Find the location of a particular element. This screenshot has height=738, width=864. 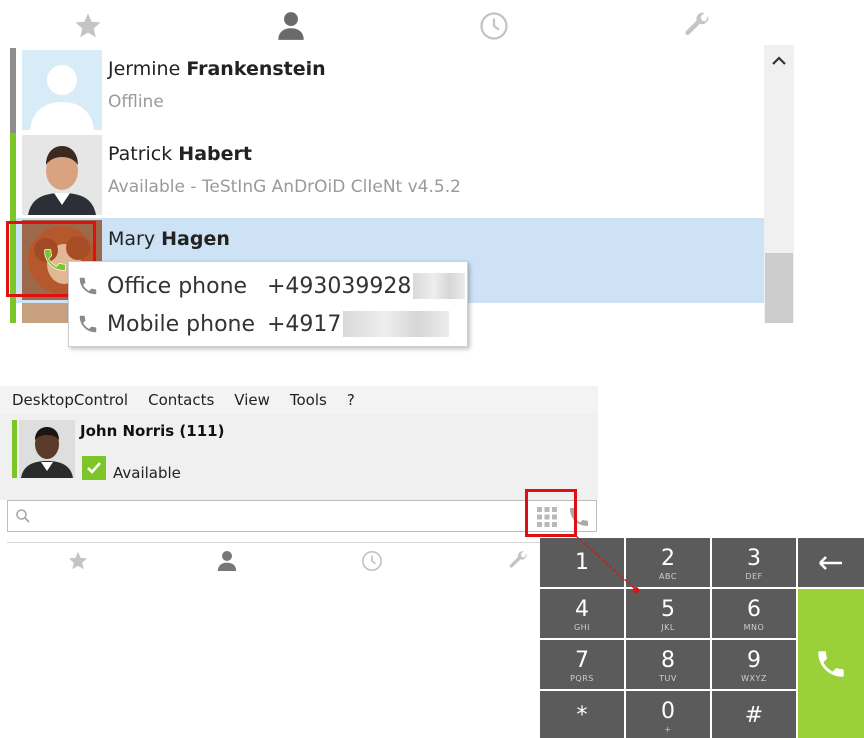

call-button is located at coordinates (831, 663).